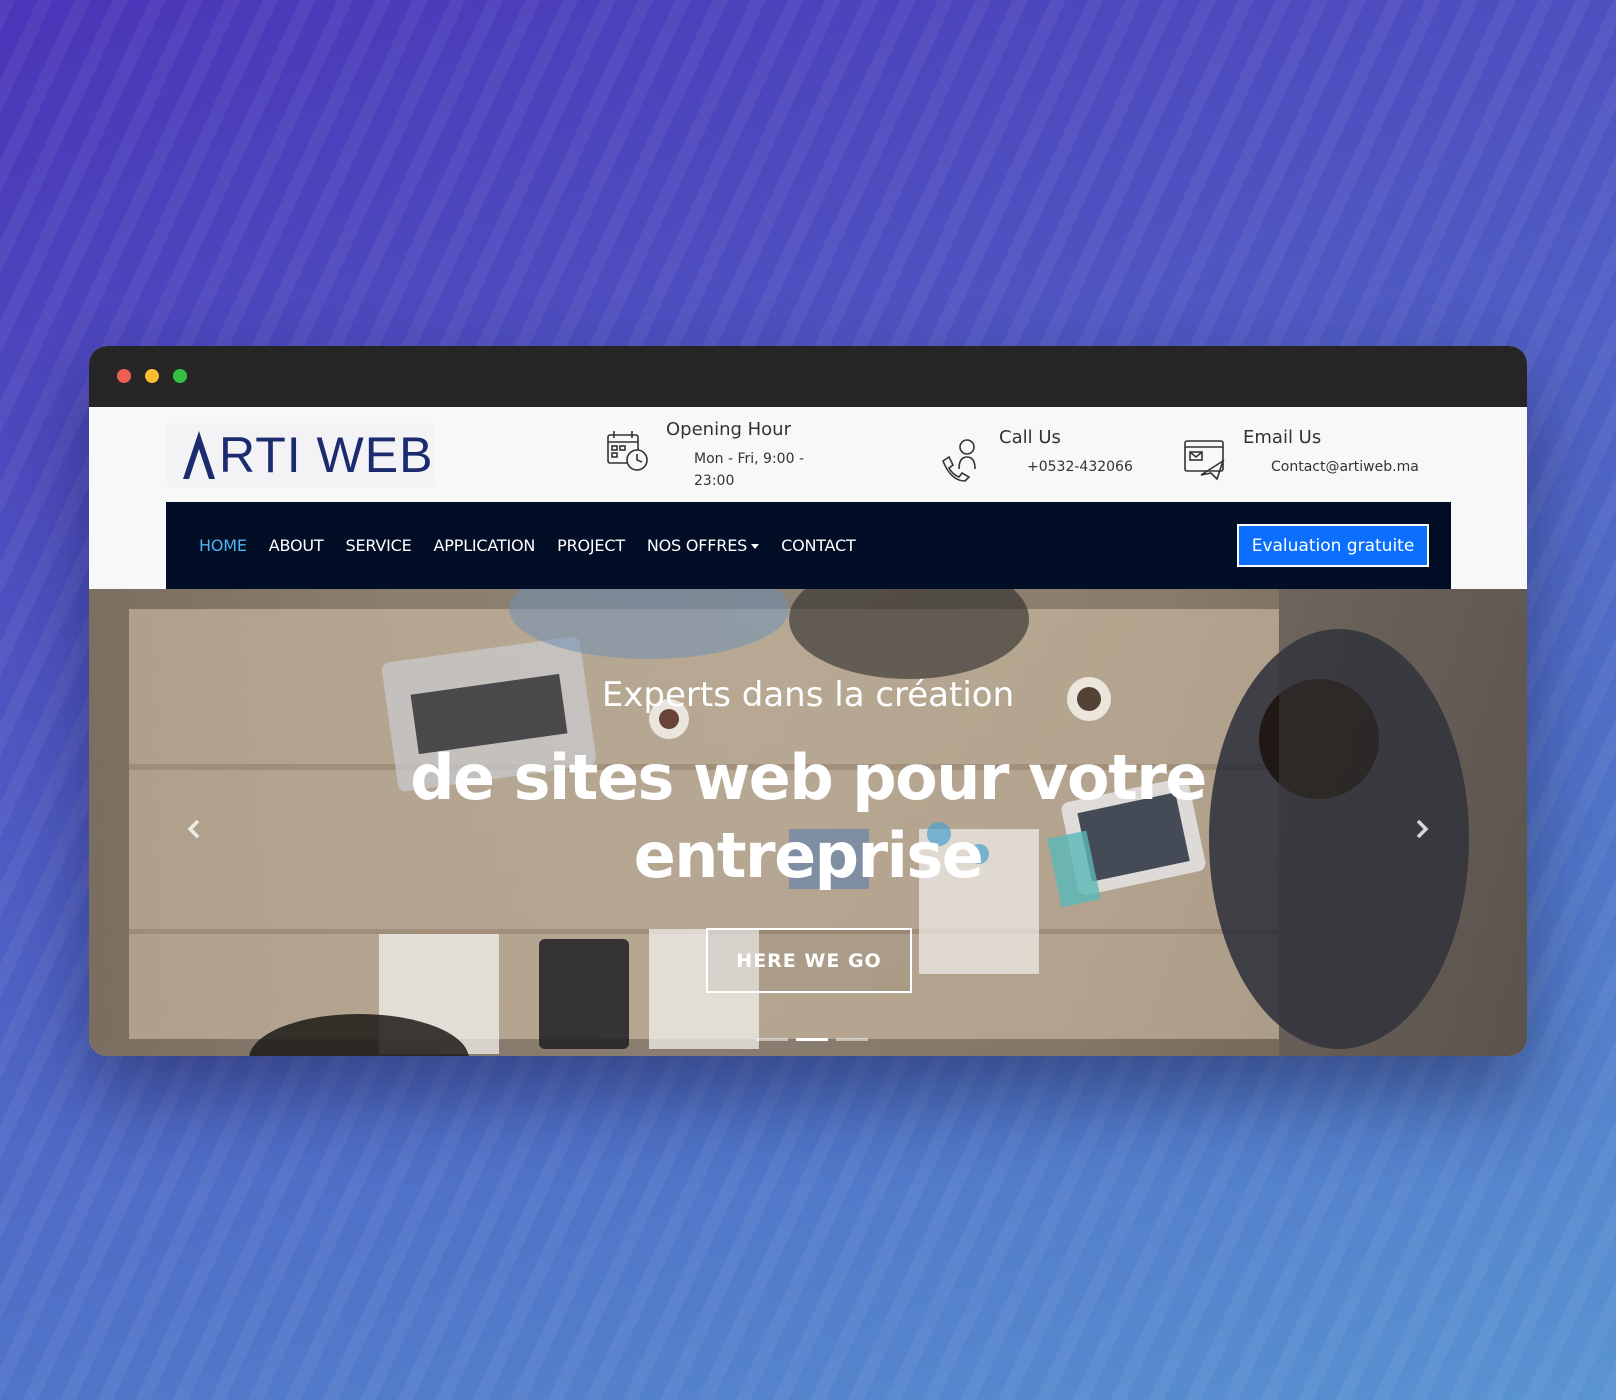 The height and width of the screenshot is (1400, 1616). I want to click on nav-project: PROJECT, so click(591, 545).